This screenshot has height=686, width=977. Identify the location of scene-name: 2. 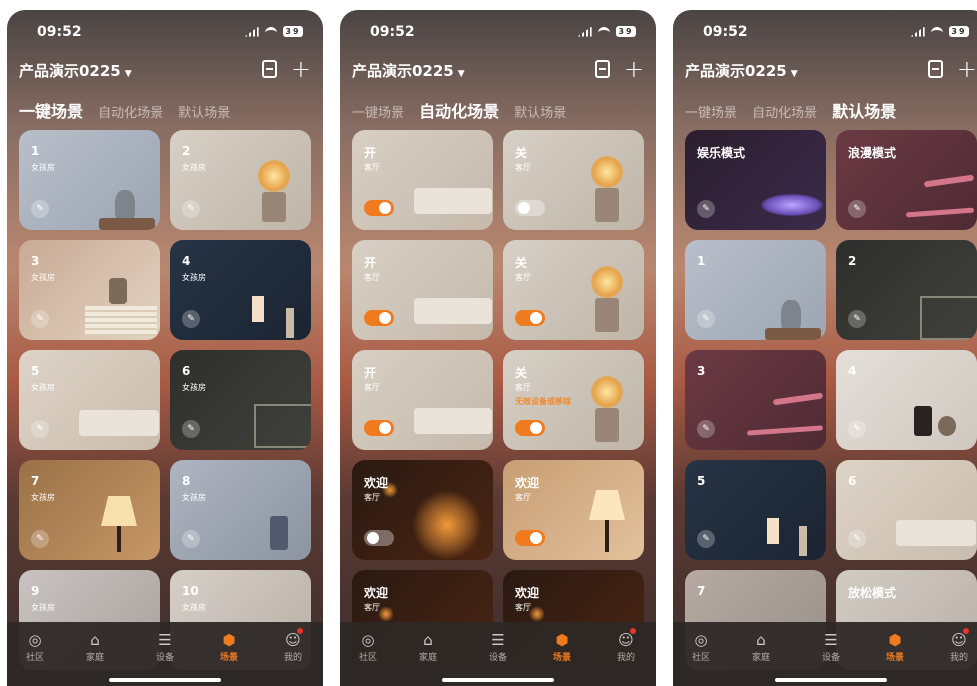
(186, 151).